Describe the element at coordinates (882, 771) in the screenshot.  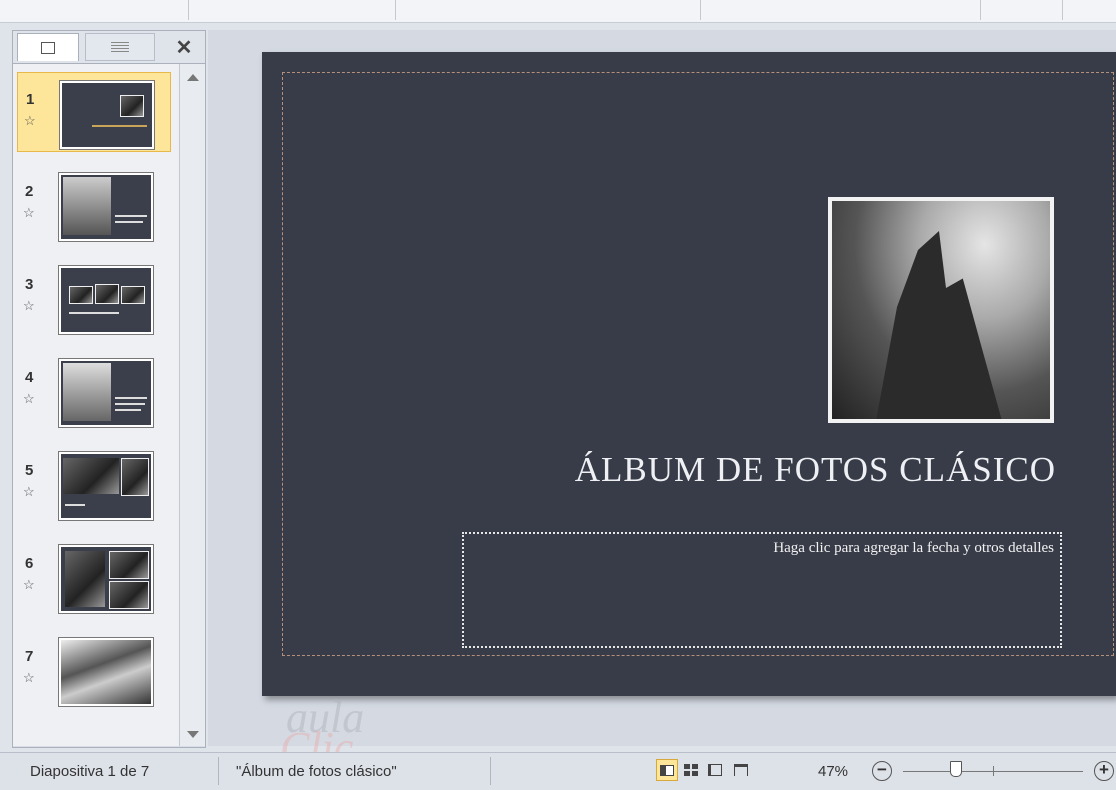
I see `zoom-out-button: −` at that location.